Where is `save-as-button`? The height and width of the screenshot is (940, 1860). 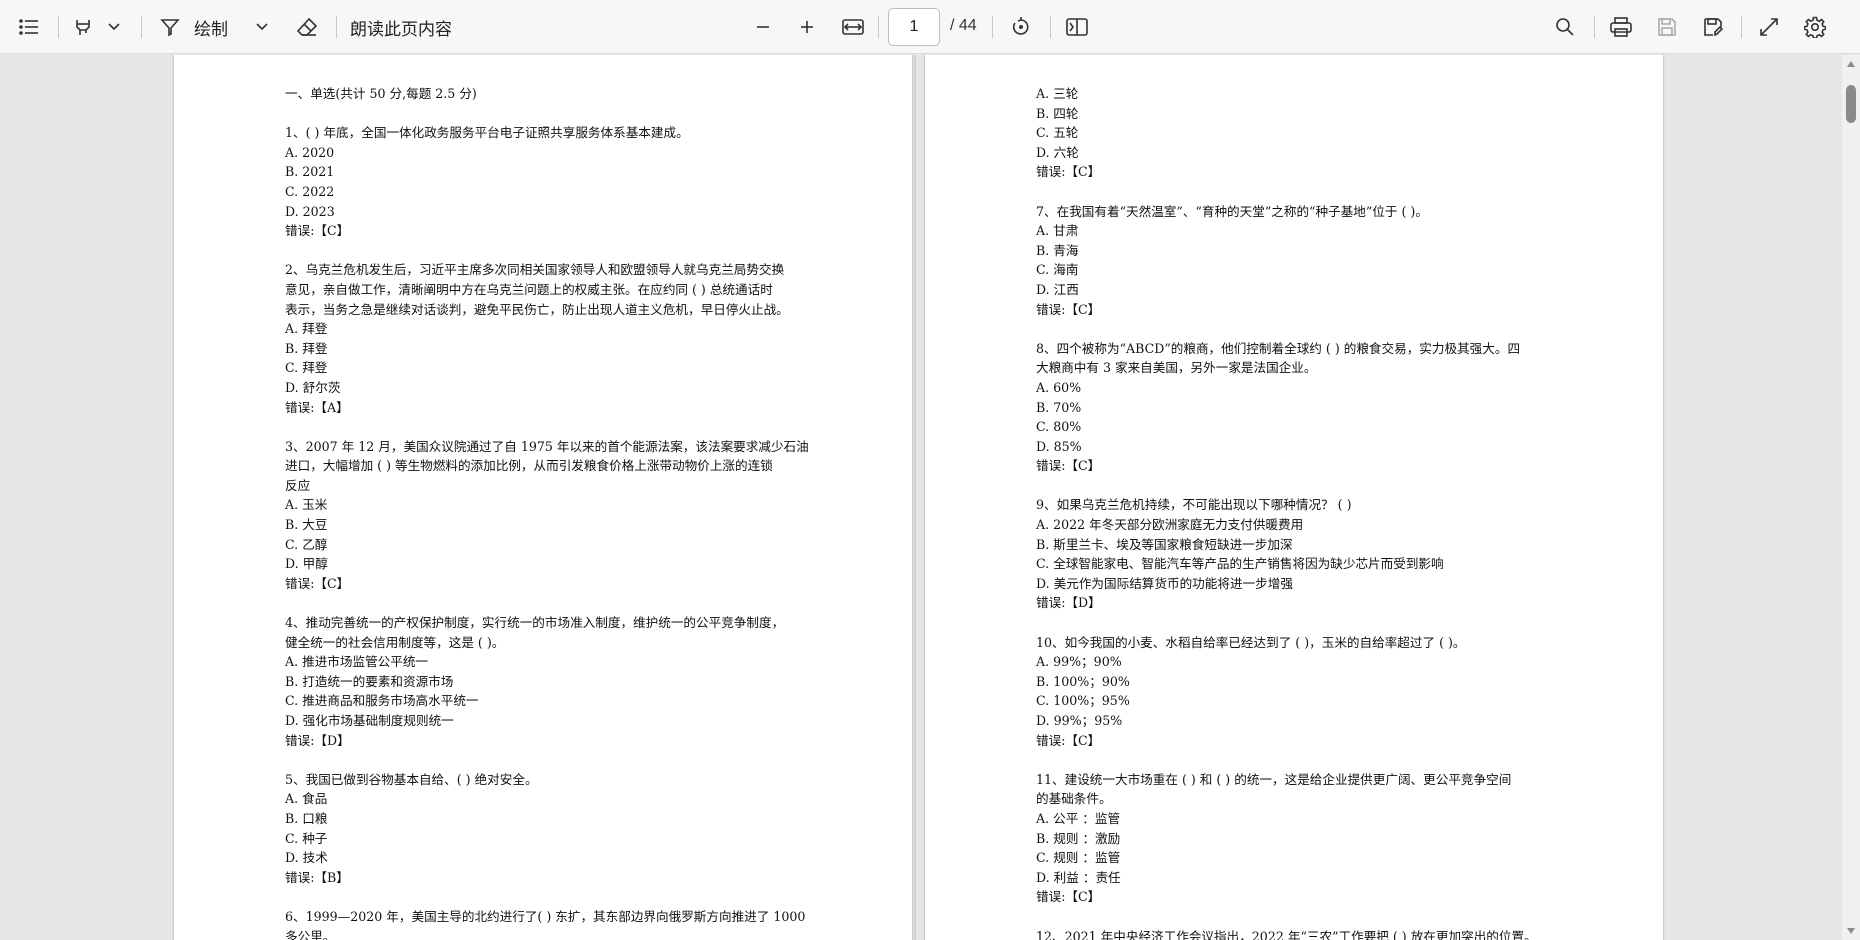
save-as-button is located at coordinates (1713, 27).